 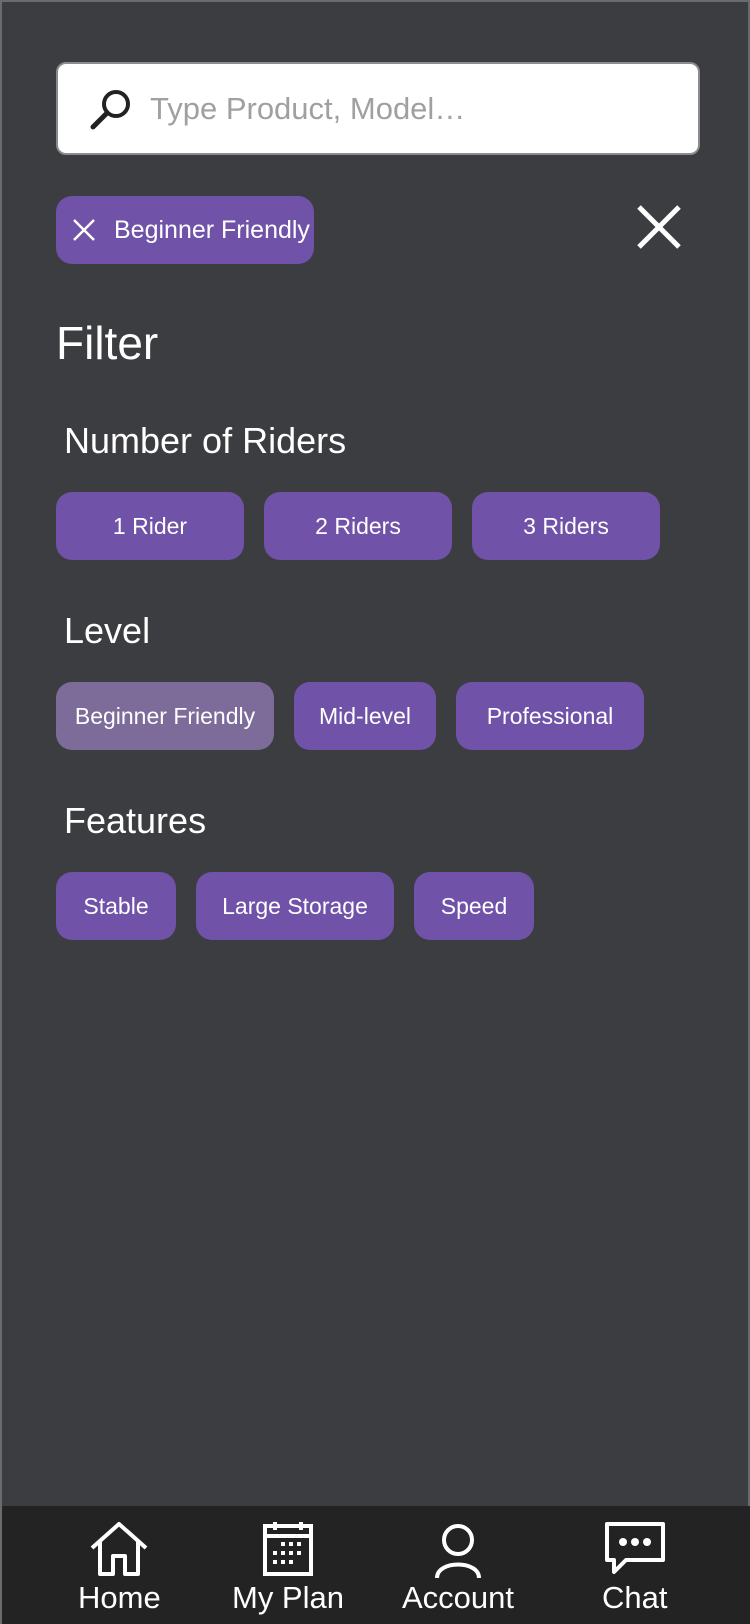 I want to click on active-filter-label: Beginner Friendly, so click(x=212, y=229).